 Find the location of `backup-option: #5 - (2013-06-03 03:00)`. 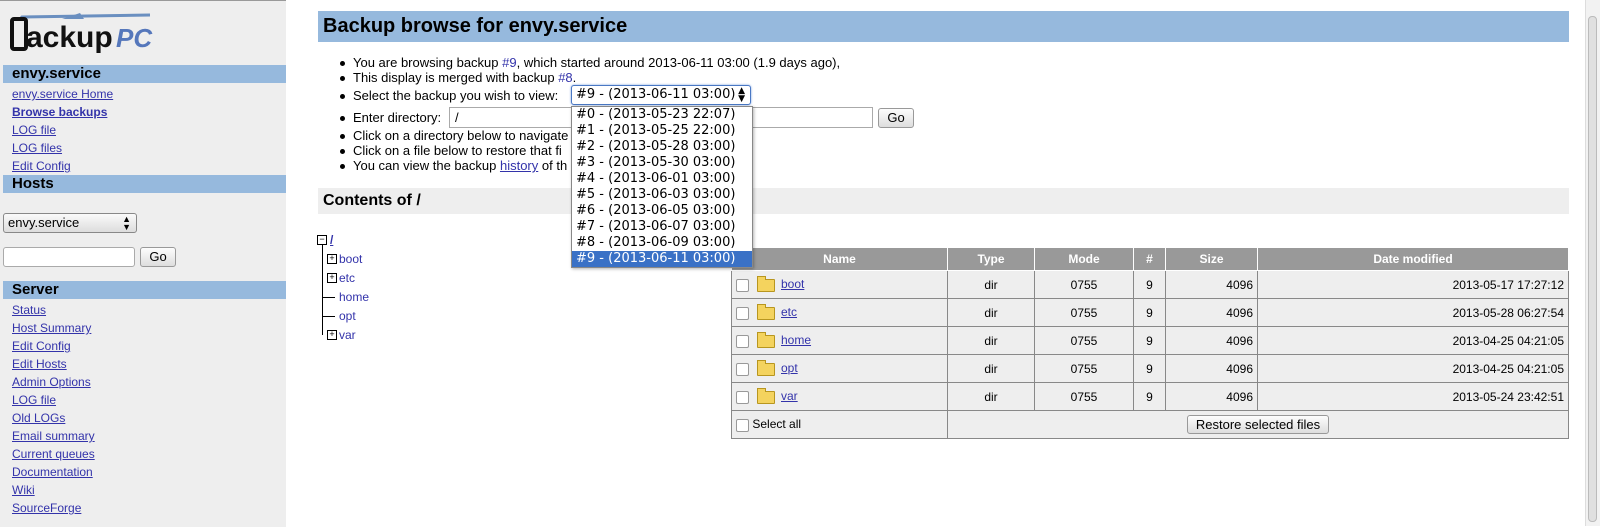

backup-option: #5 - (2013-06-03 03:00) is located at coordinates (662, 195).